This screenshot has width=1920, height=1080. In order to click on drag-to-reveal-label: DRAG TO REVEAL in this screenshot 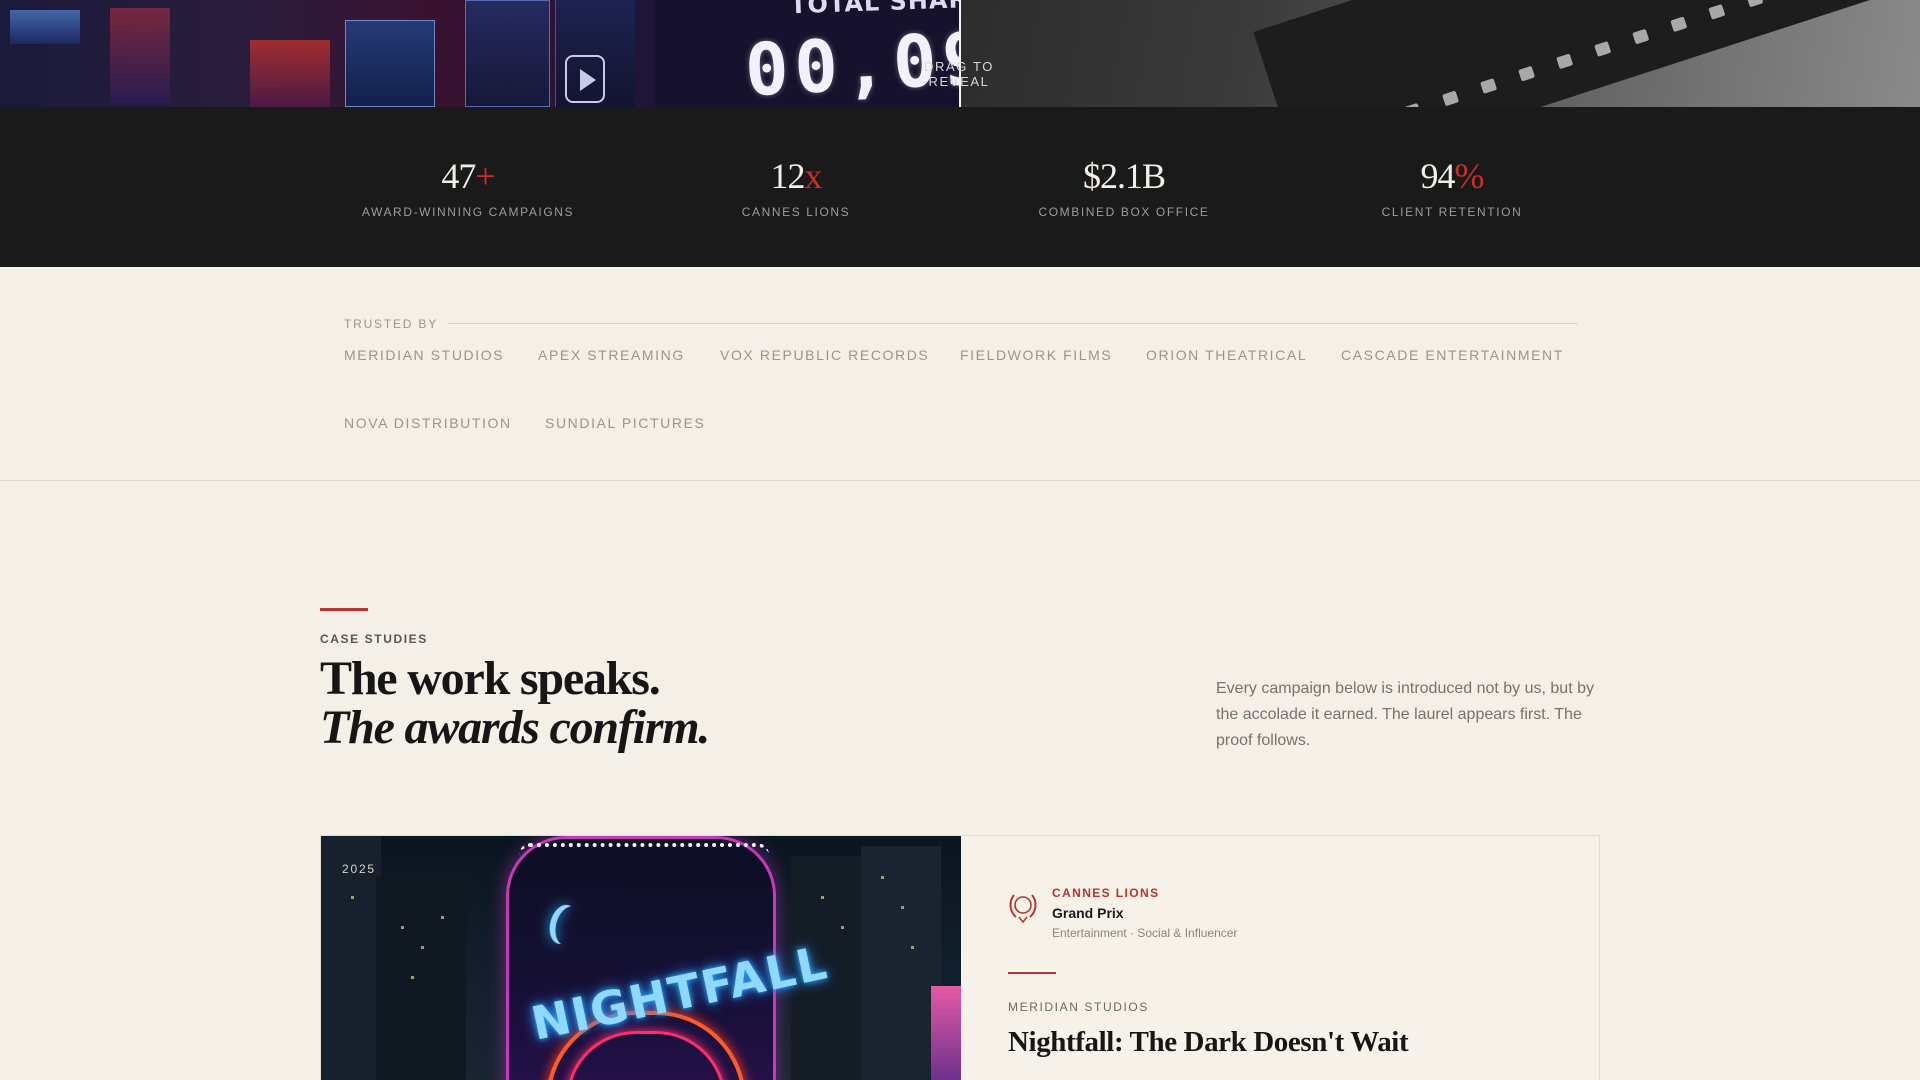, I will do `click(959, 74)`.